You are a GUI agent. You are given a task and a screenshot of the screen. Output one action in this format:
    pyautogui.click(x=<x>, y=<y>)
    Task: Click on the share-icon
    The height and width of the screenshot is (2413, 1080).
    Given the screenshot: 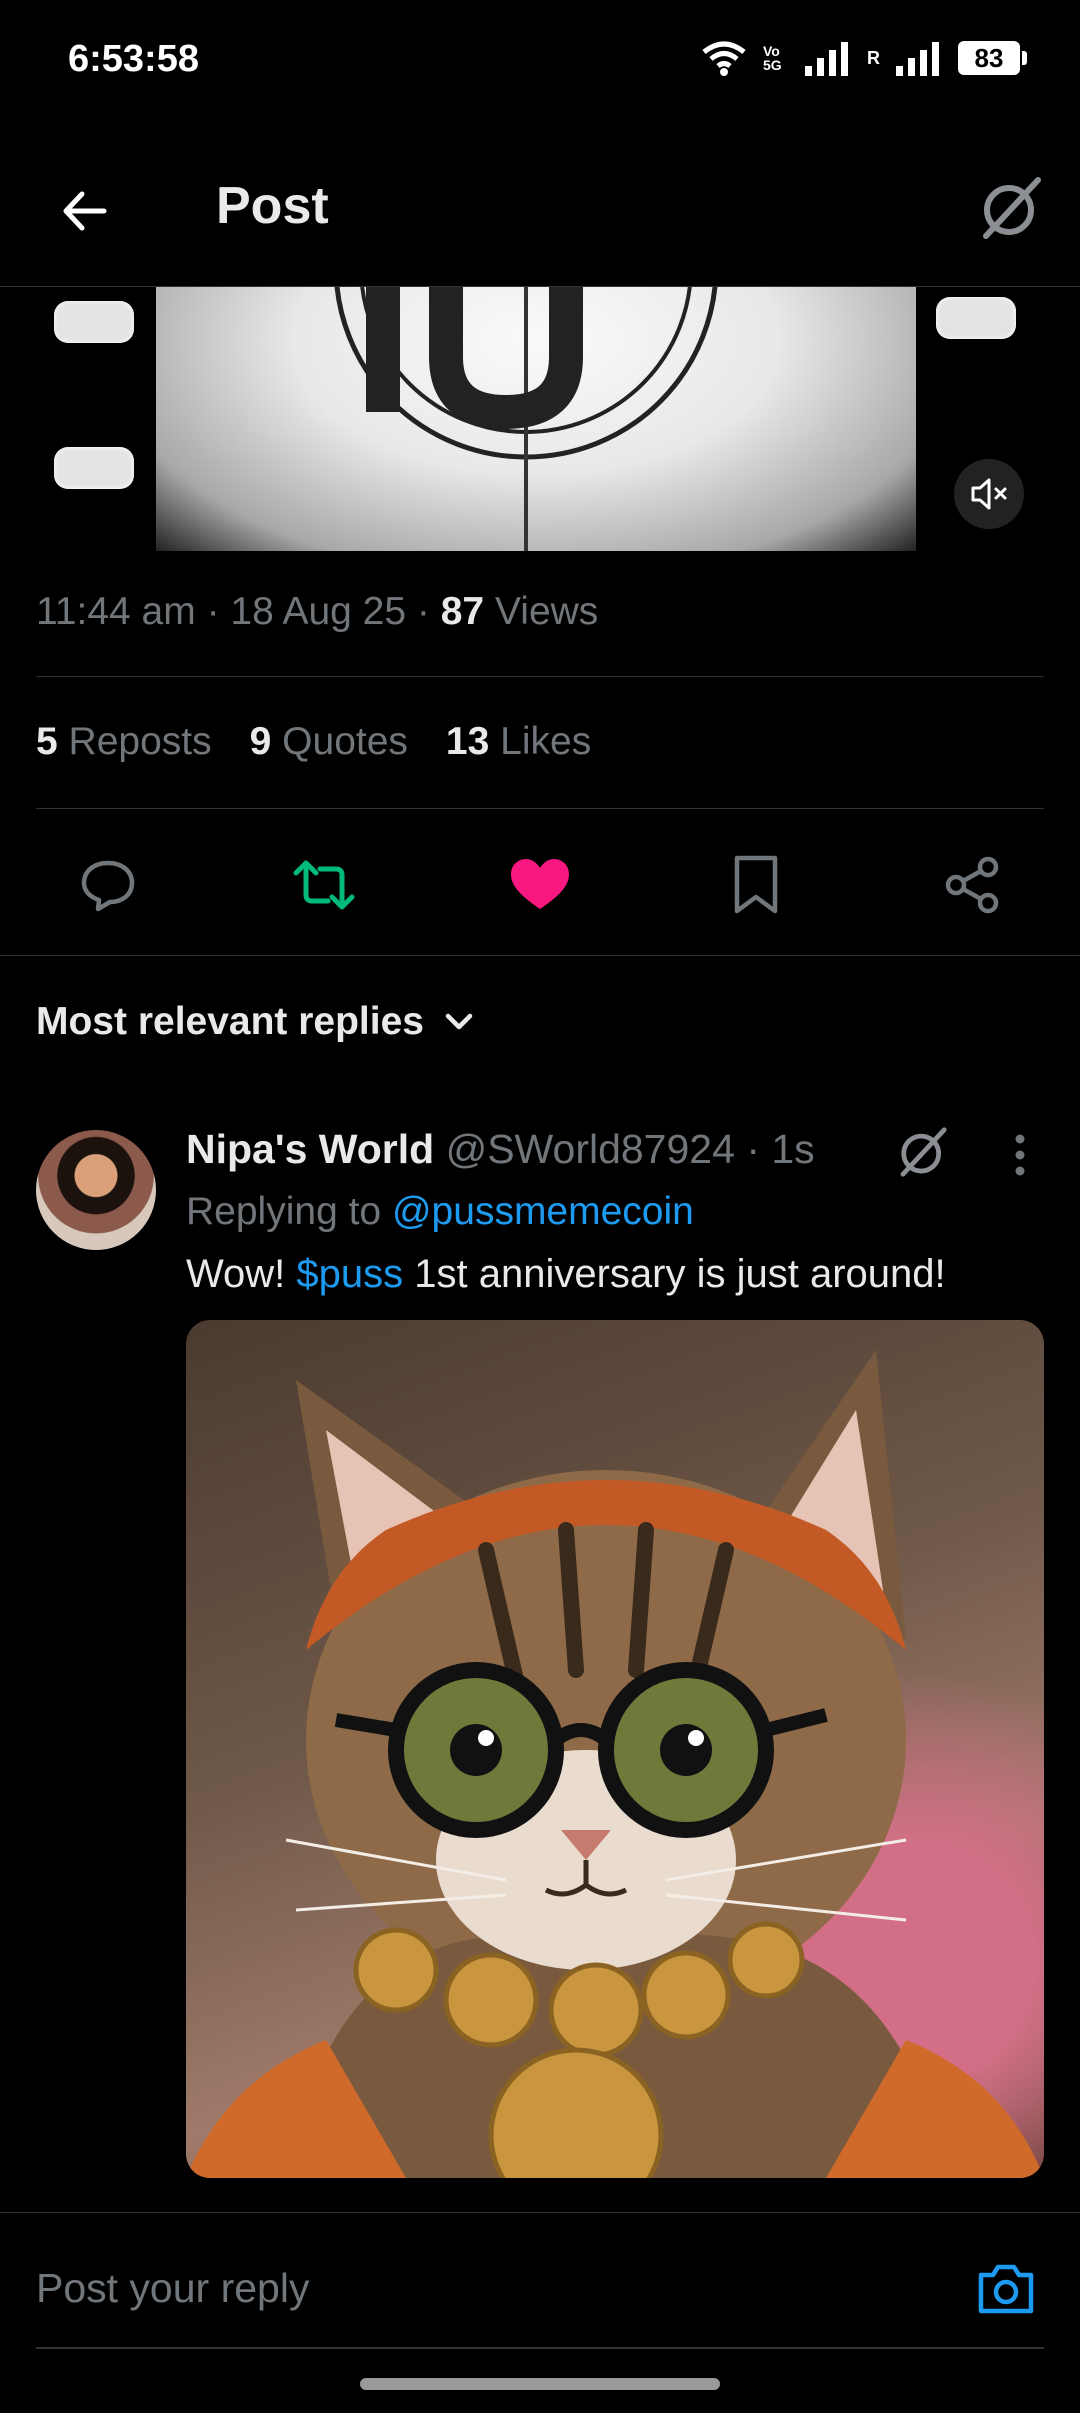 What is the action you would take?
    pyautogui.click(x=972, y=885)
    